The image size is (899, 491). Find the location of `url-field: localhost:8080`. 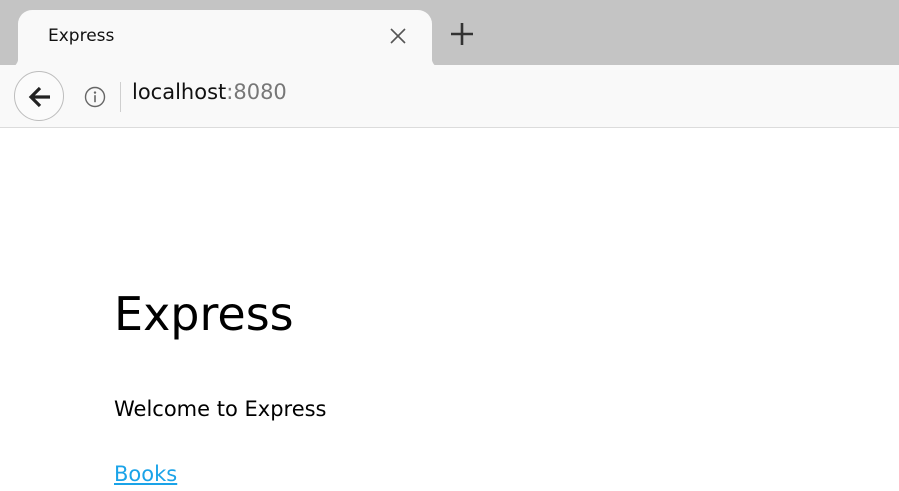

url-field: localhost:8080 is located at coordinates (209, 92).